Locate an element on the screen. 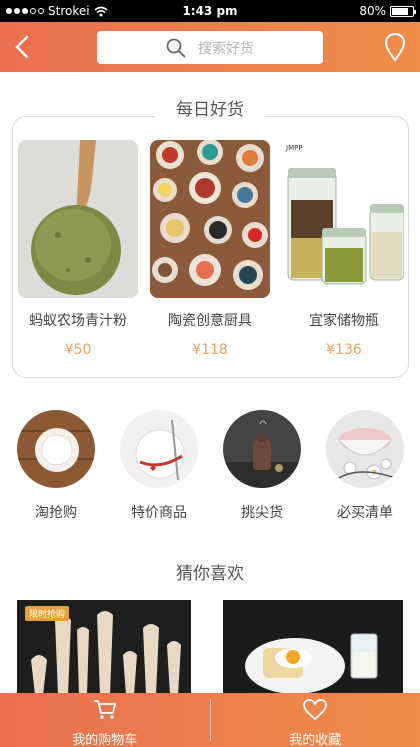 The height and width of the screenshot is (747, 420). product-card: JMPP 宜家储物瓶 ¥136 is located at coordinates (344, 249).